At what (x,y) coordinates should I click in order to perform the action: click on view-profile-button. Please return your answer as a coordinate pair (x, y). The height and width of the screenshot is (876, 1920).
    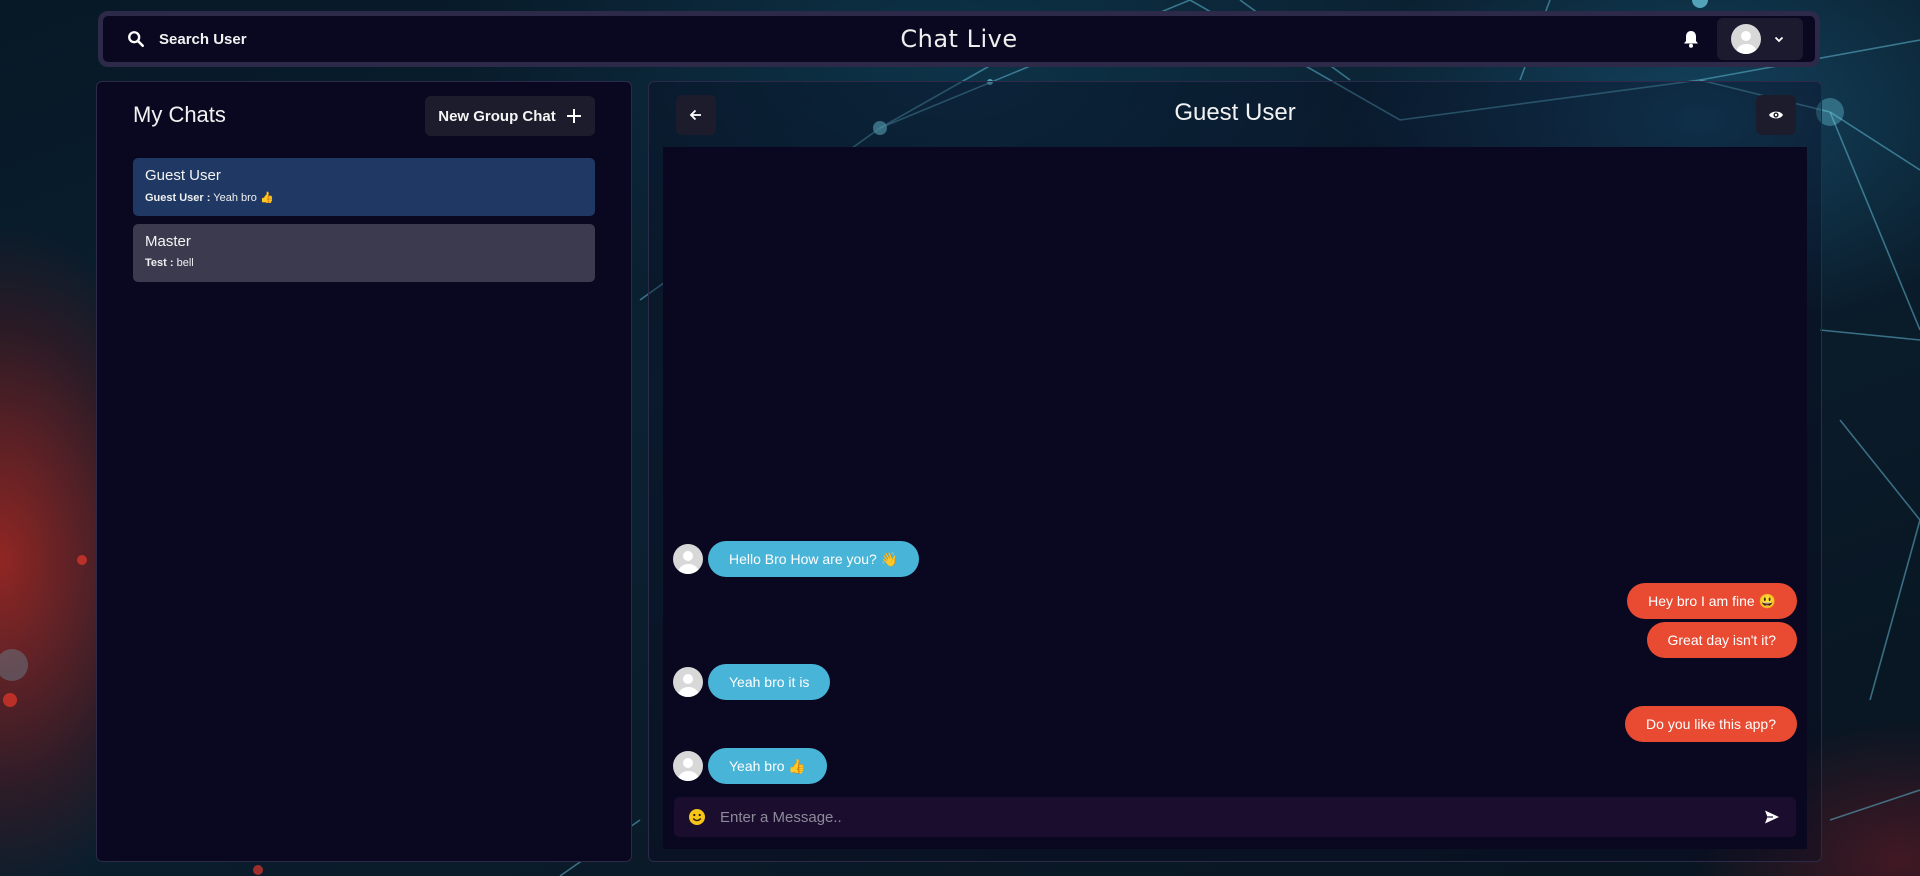
    Looking at the image, I should click on (1776, 115).